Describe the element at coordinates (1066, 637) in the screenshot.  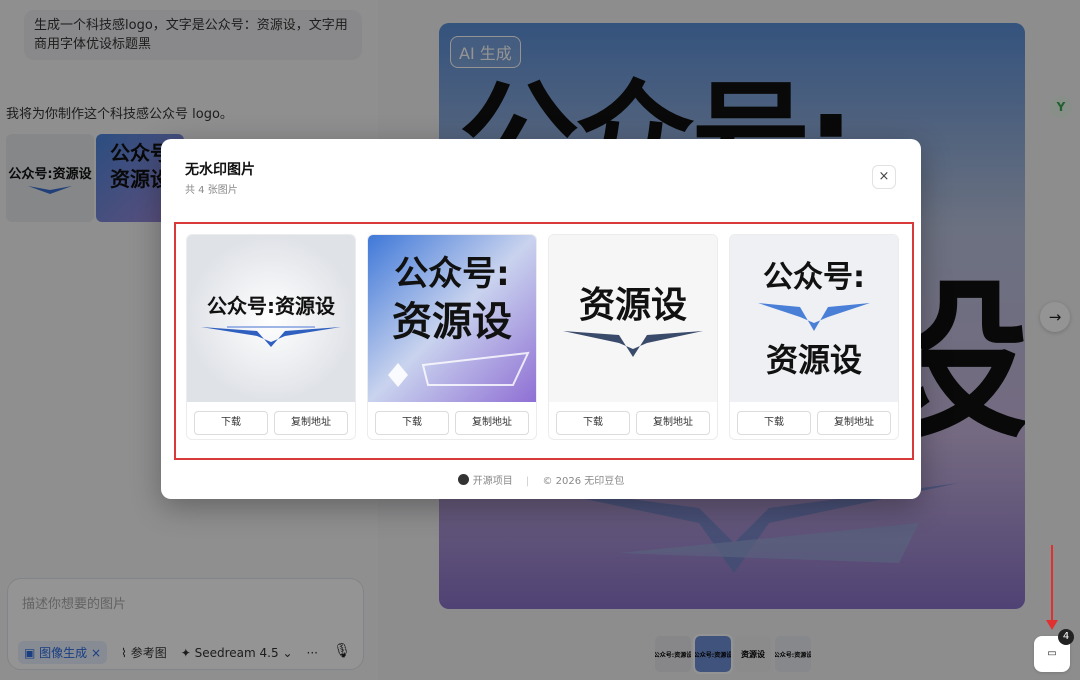
I see `image-count-badge: 4` at that location.